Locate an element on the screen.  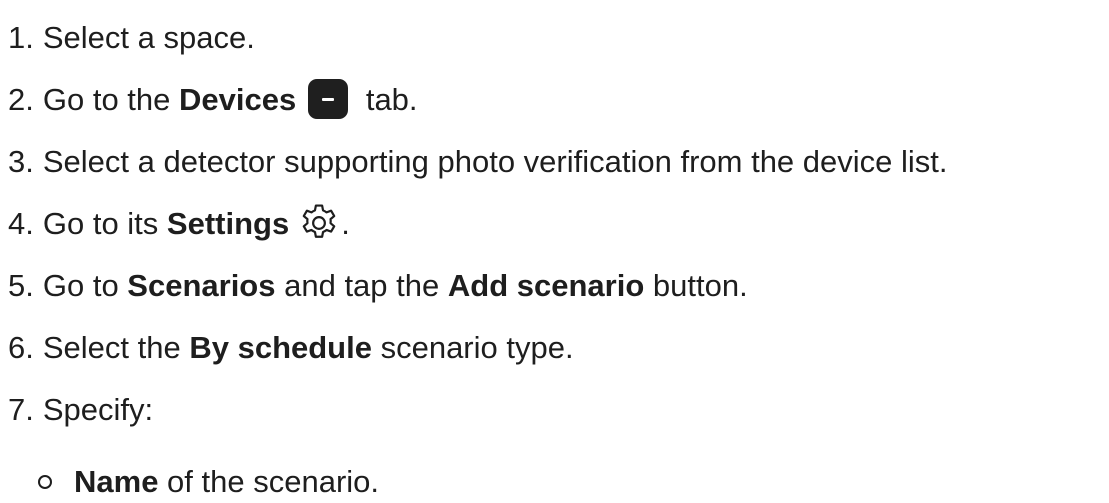
step-text: Select the is located at coordinates (116, 347).